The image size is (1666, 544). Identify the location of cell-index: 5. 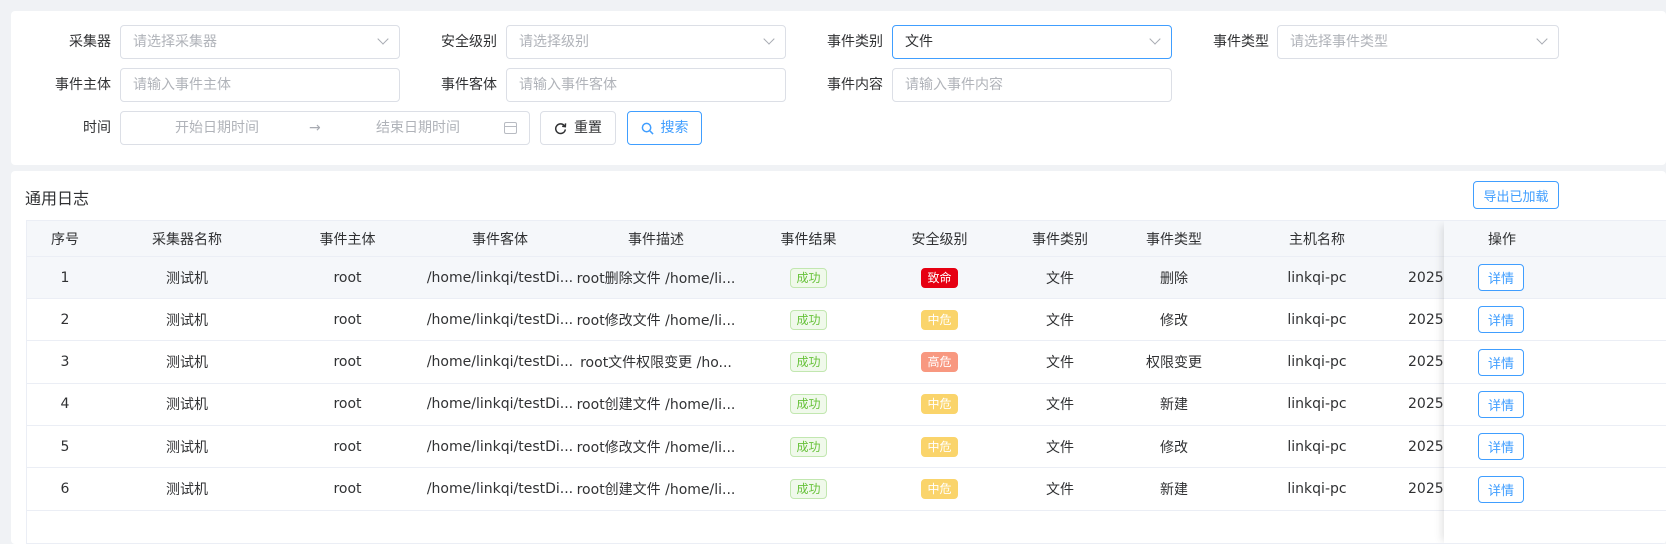
(65, 446).